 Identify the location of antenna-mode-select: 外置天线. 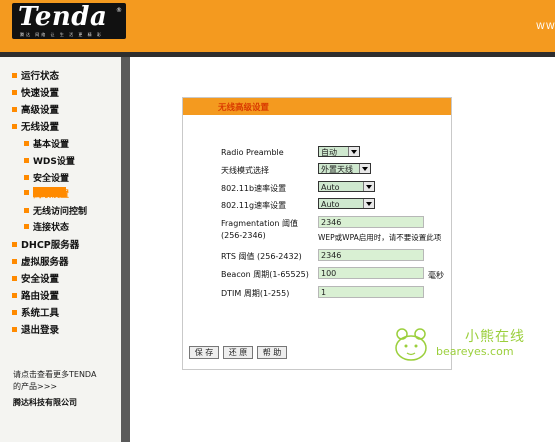
(344, 168).